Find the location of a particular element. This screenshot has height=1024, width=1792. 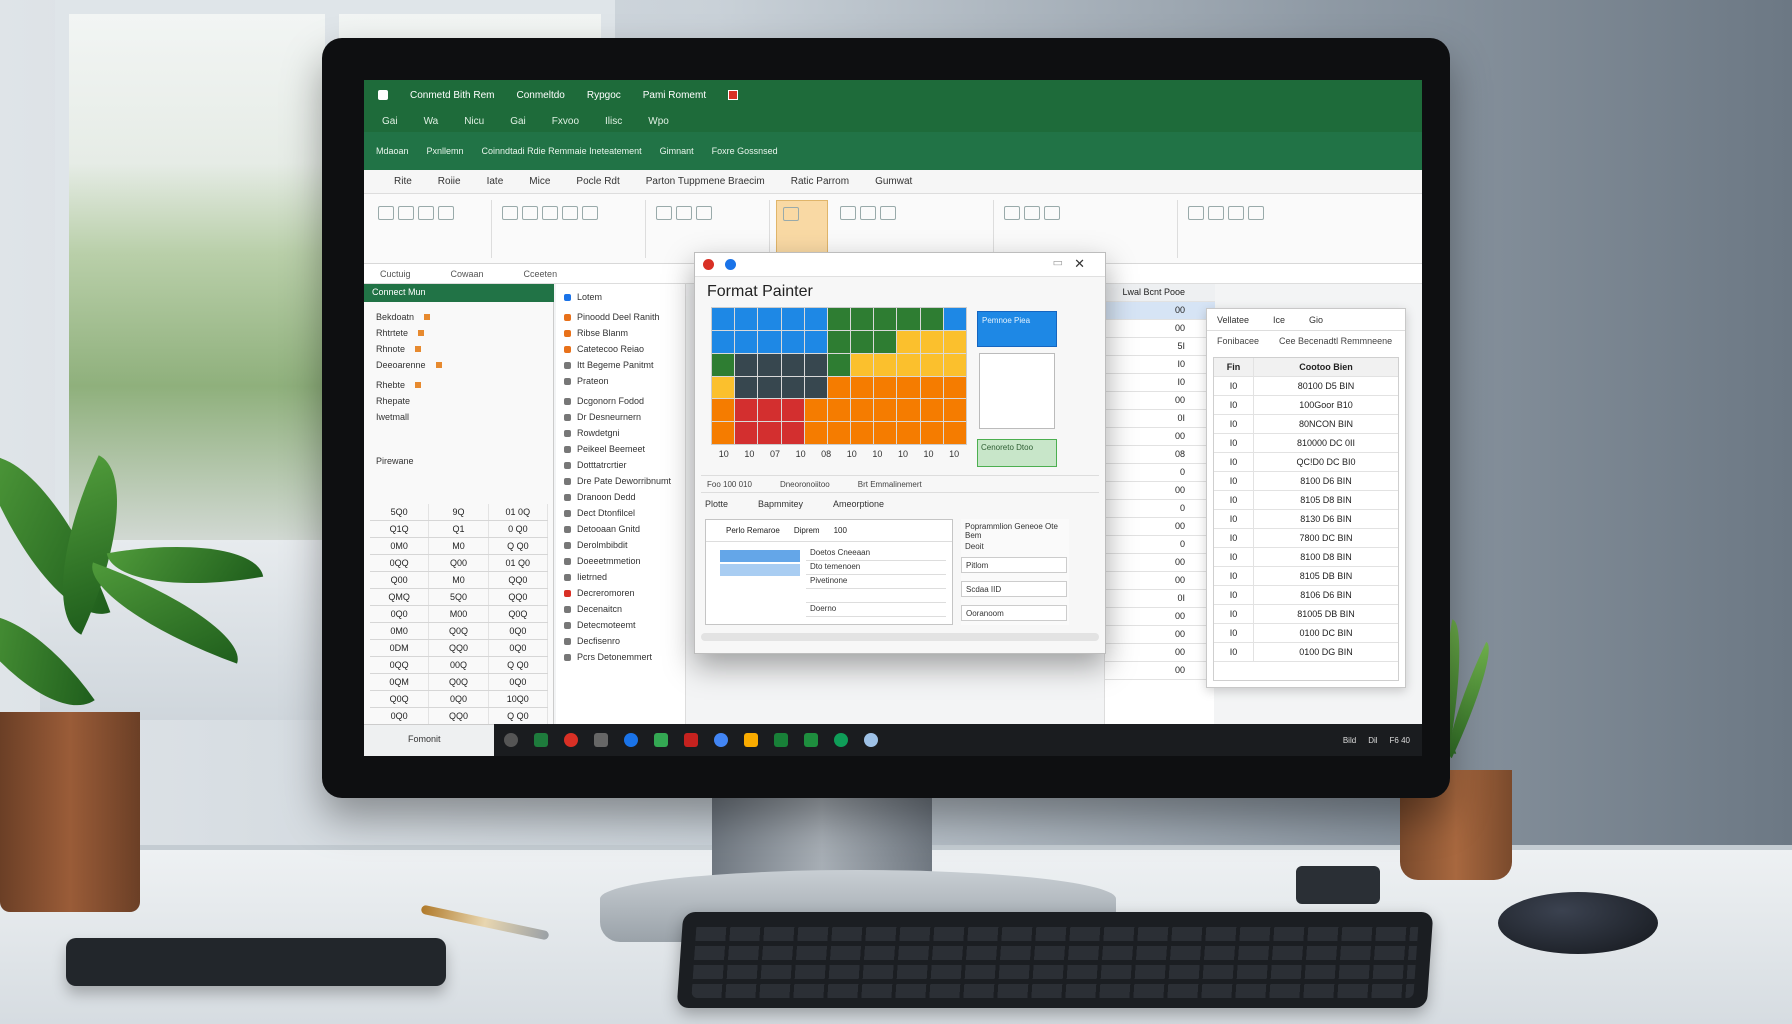

menu-item: Wa is located at coordinates (431, 121).